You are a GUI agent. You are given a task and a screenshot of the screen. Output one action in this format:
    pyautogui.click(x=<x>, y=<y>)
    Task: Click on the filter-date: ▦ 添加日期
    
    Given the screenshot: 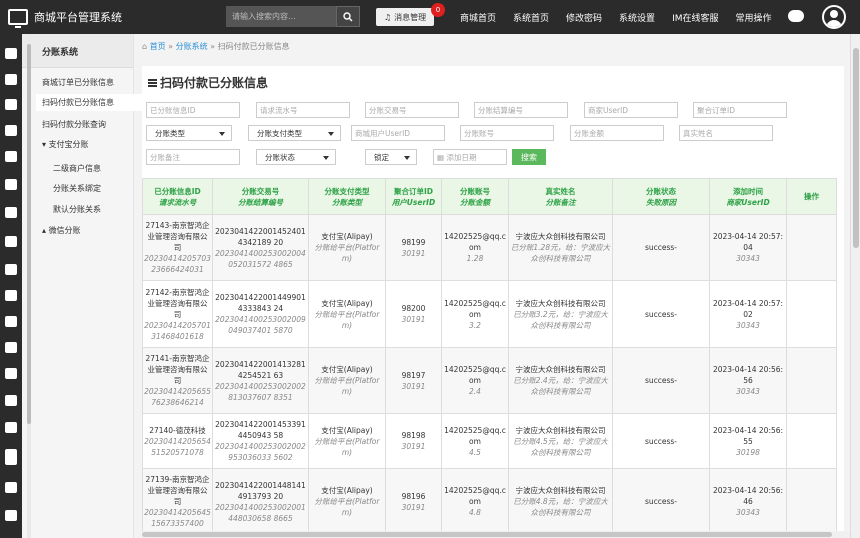 What is the action you would take?
    pyautogui.click(x=470, y=157)
    